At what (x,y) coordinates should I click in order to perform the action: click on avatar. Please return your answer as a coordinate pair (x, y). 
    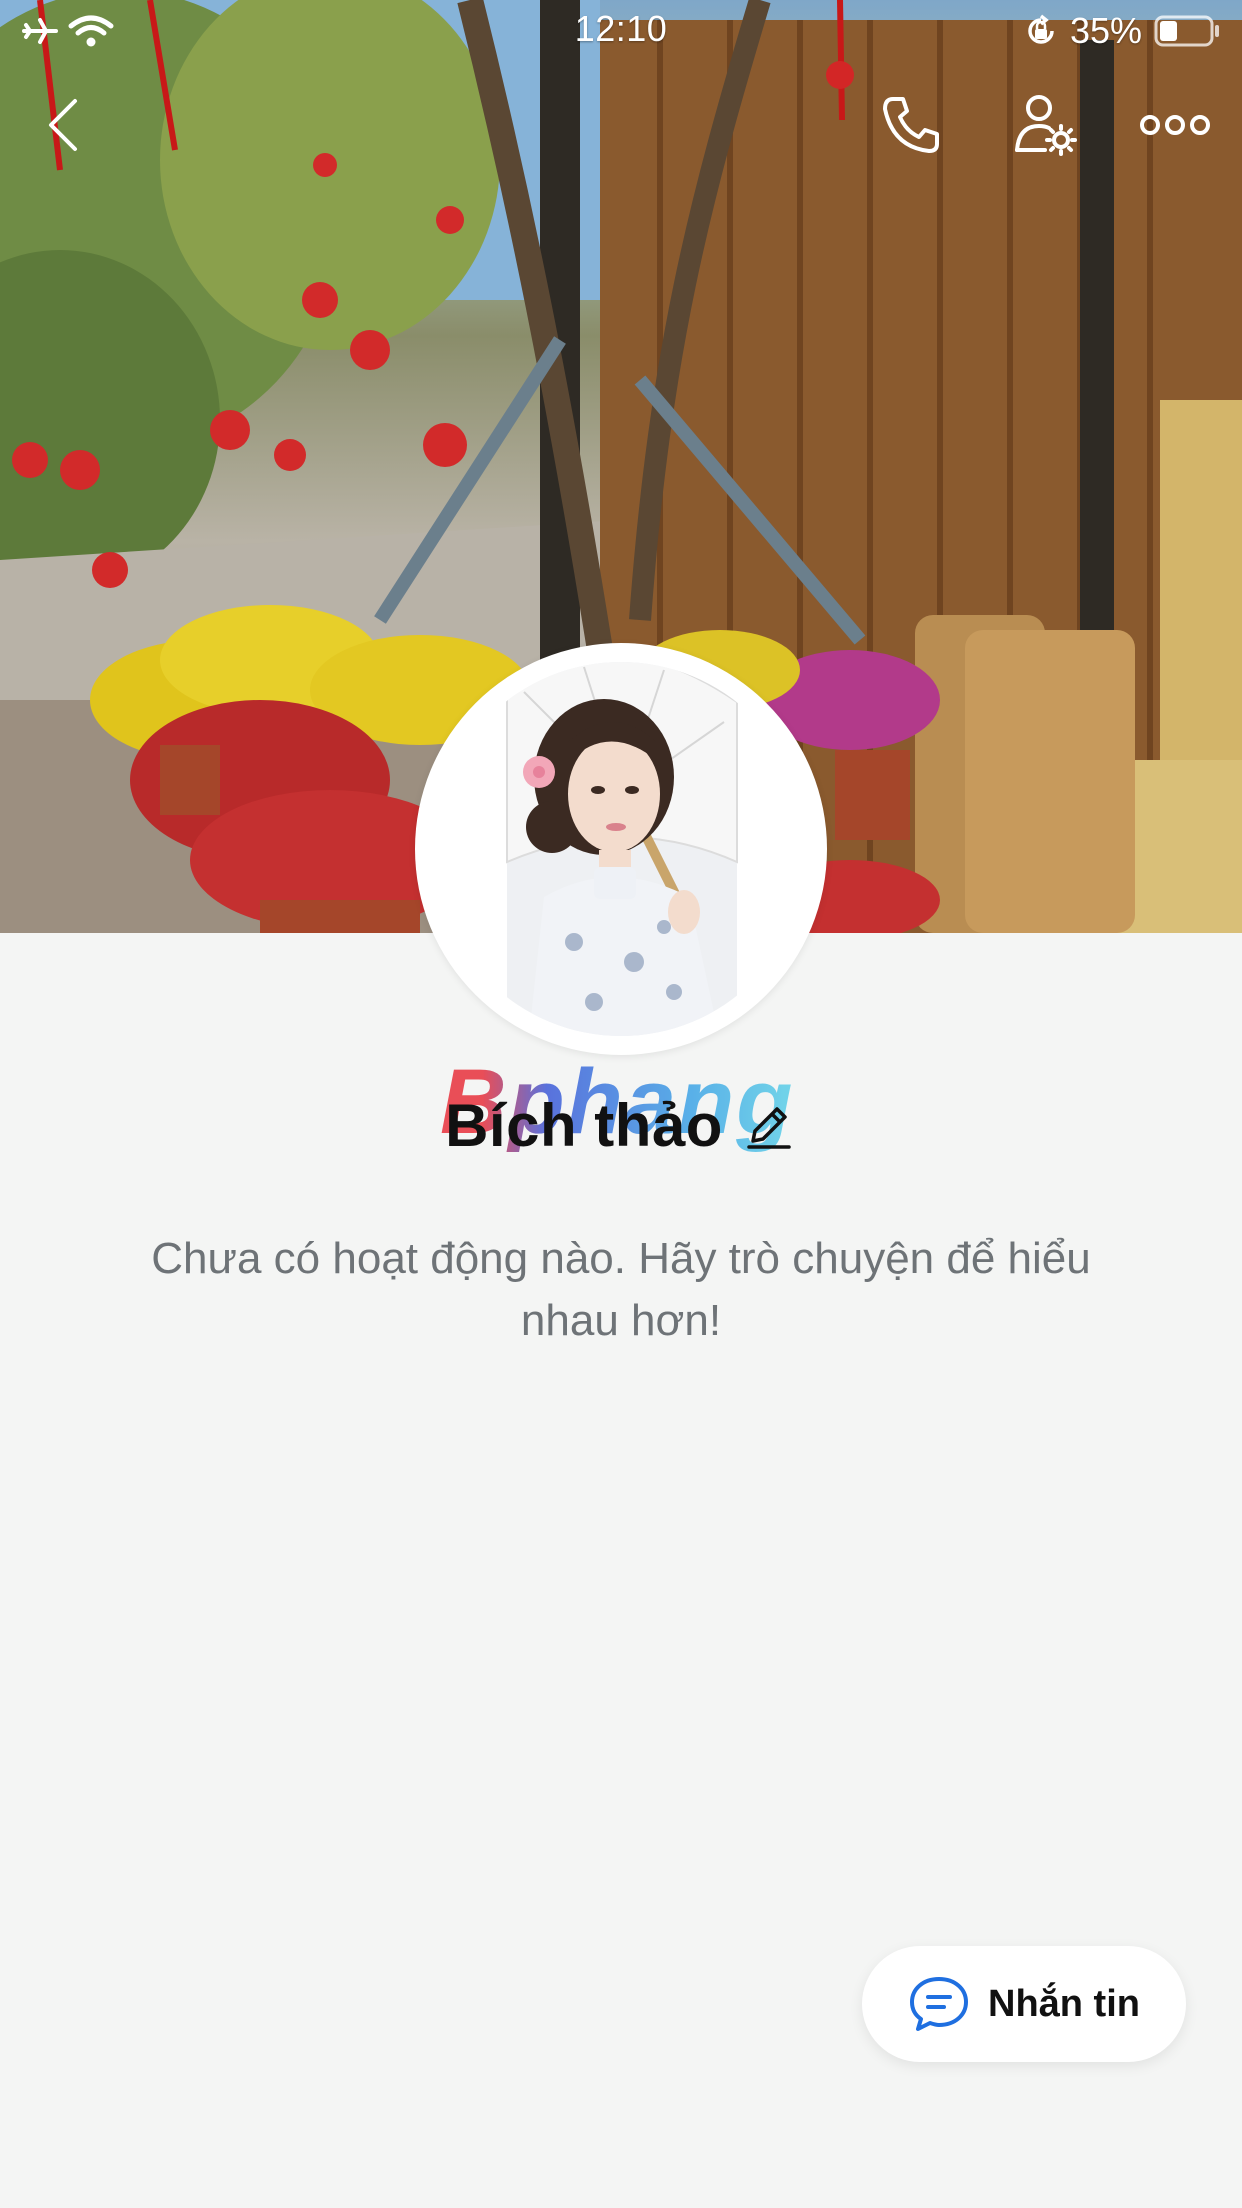
    Looking at the image, I should click on (621, 849).